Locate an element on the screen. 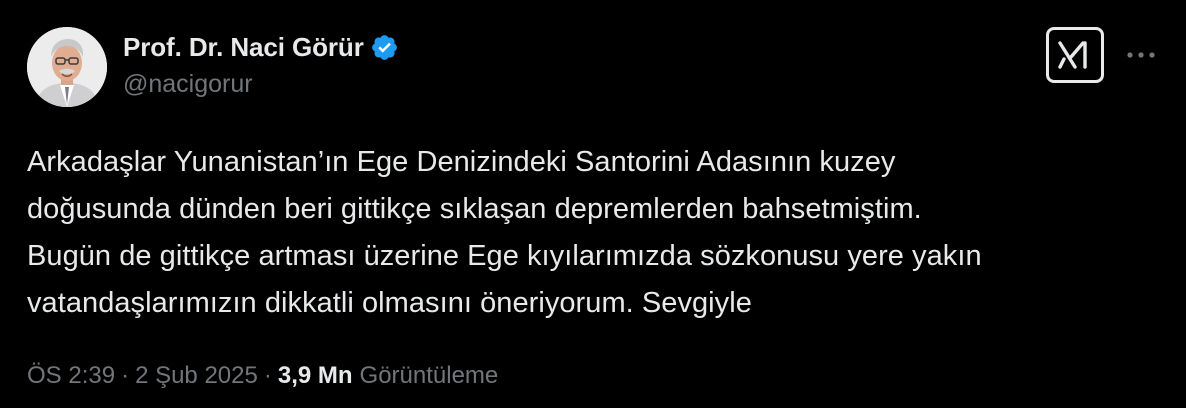  tweet-date: 2 Şub 2025 is located at coordinates (196, 376).